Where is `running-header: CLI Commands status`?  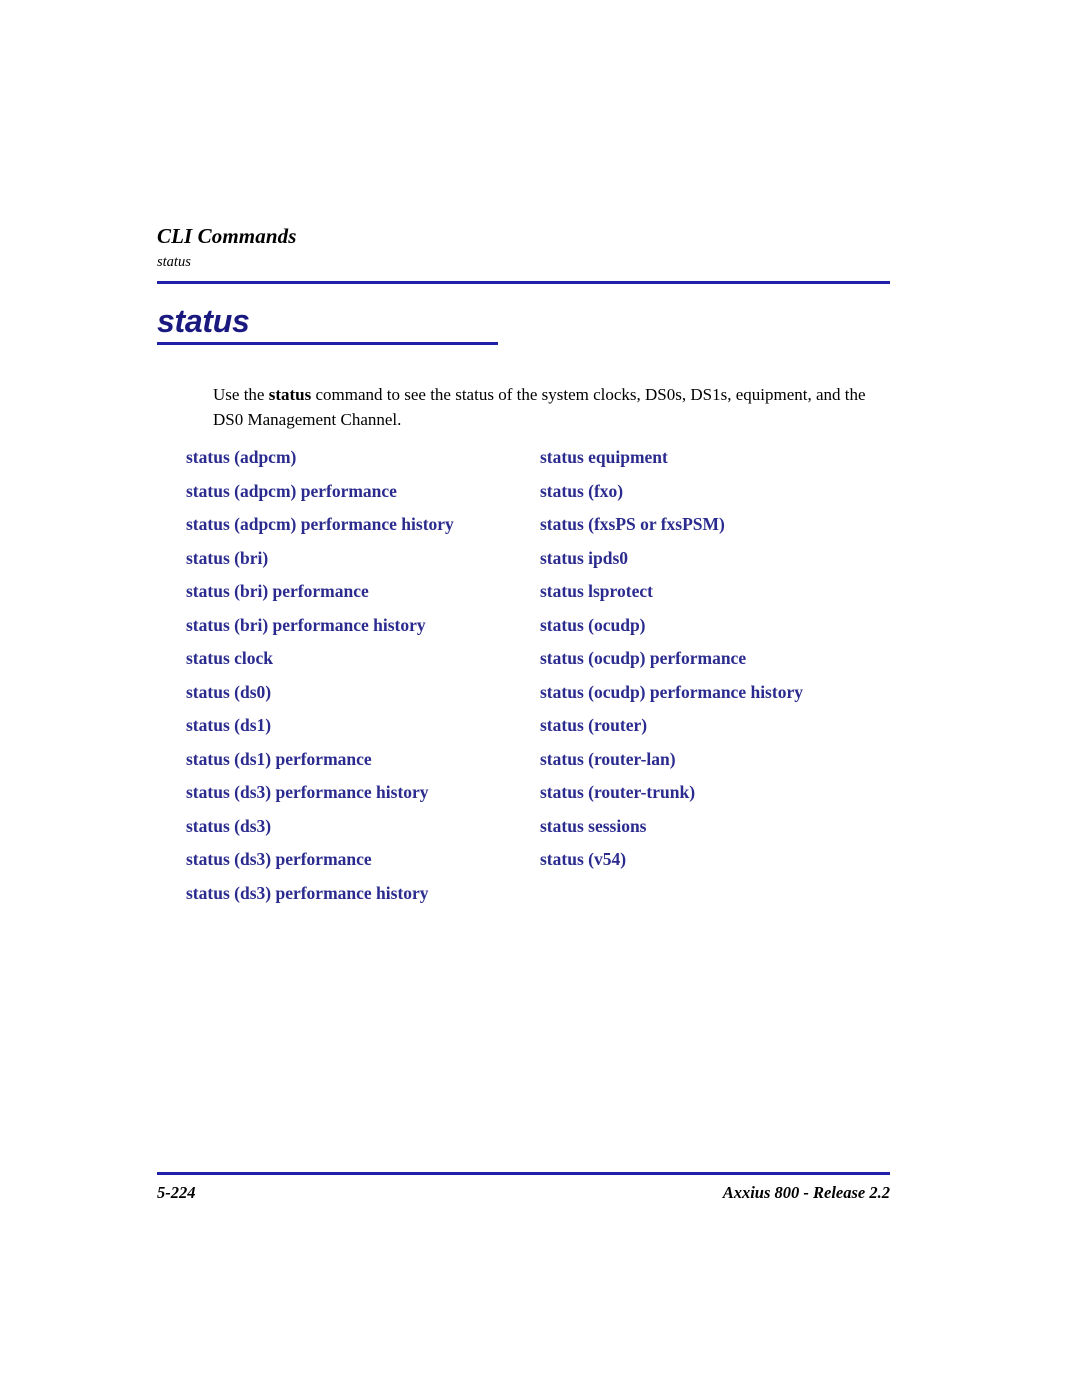
running-header: CLI Commands status is located at coordinates (523, 247).